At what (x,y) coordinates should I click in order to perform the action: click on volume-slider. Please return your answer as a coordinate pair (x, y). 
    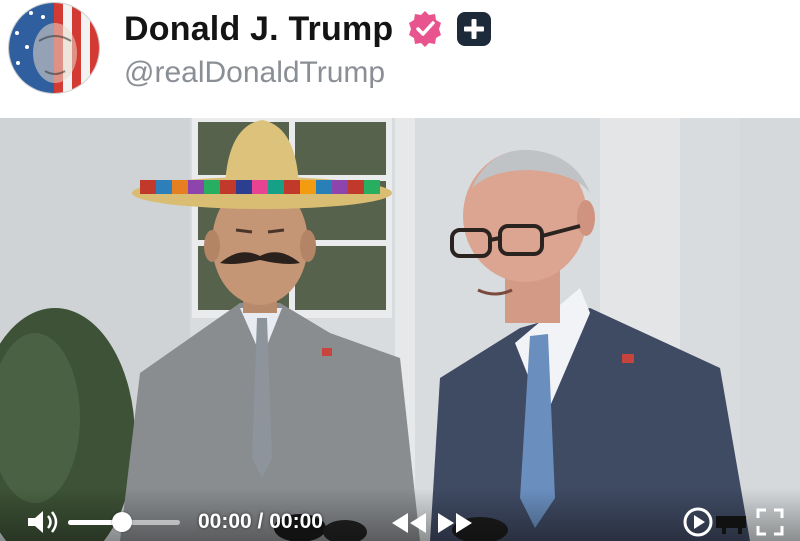
    Looking at the image, I should click on (124, 522).